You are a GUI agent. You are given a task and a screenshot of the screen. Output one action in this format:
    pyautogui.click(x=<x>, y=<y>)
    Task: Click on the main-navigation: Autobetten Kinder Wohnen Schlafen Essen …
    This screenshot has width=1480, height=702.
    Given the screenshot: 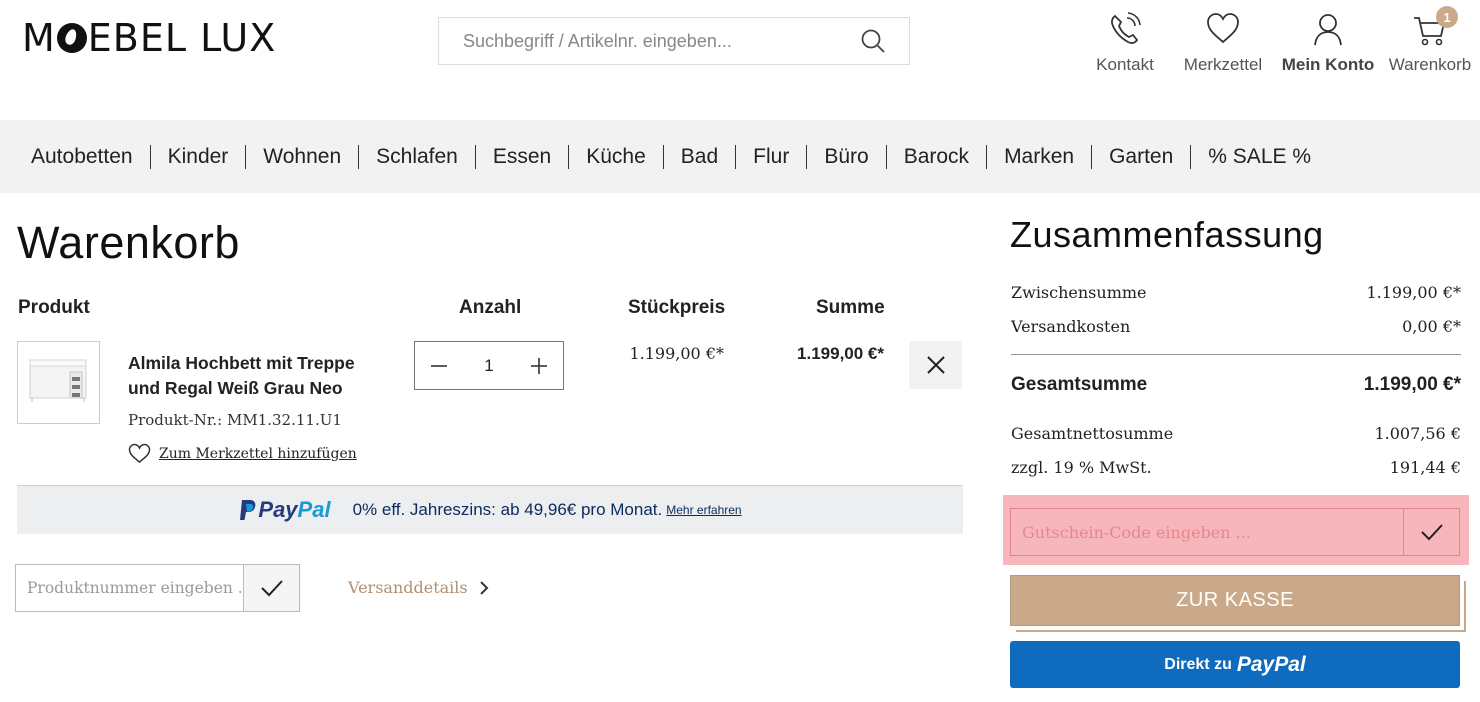 What is the action you would take?
    pyautogui.click(x=740, y=156)
    